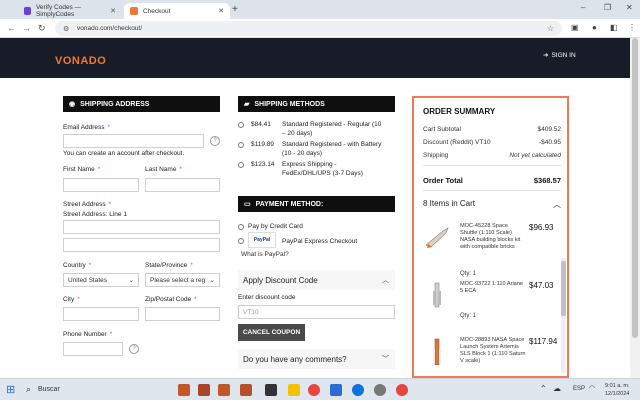 The image size is (640, 400). What do you see at coordinates (141, 245) in the screenshot?
I see `street-line2-field` at bounding box center [141, 245].